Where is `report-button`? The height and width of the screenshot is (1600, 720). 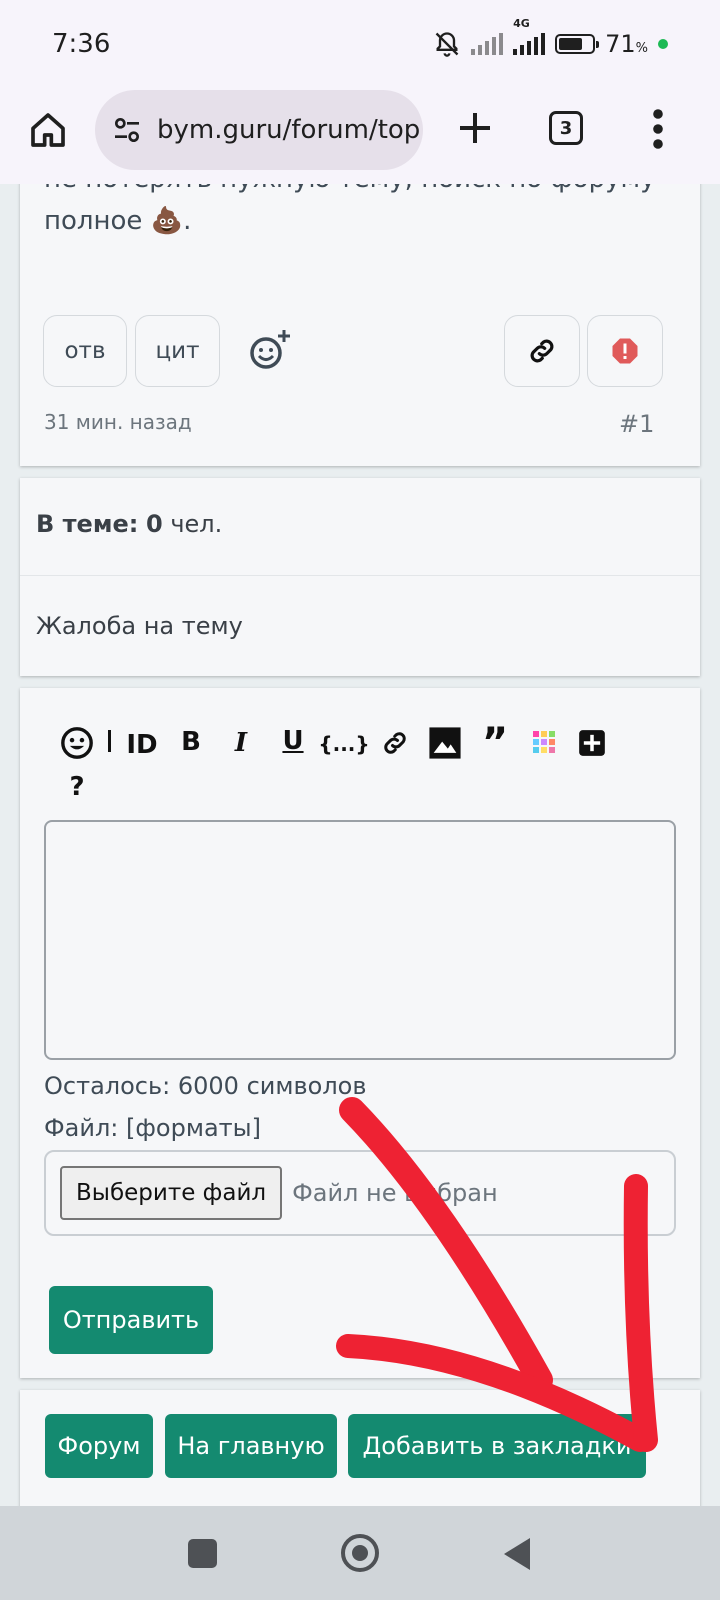
report-button is located at coordinates (625, 351).